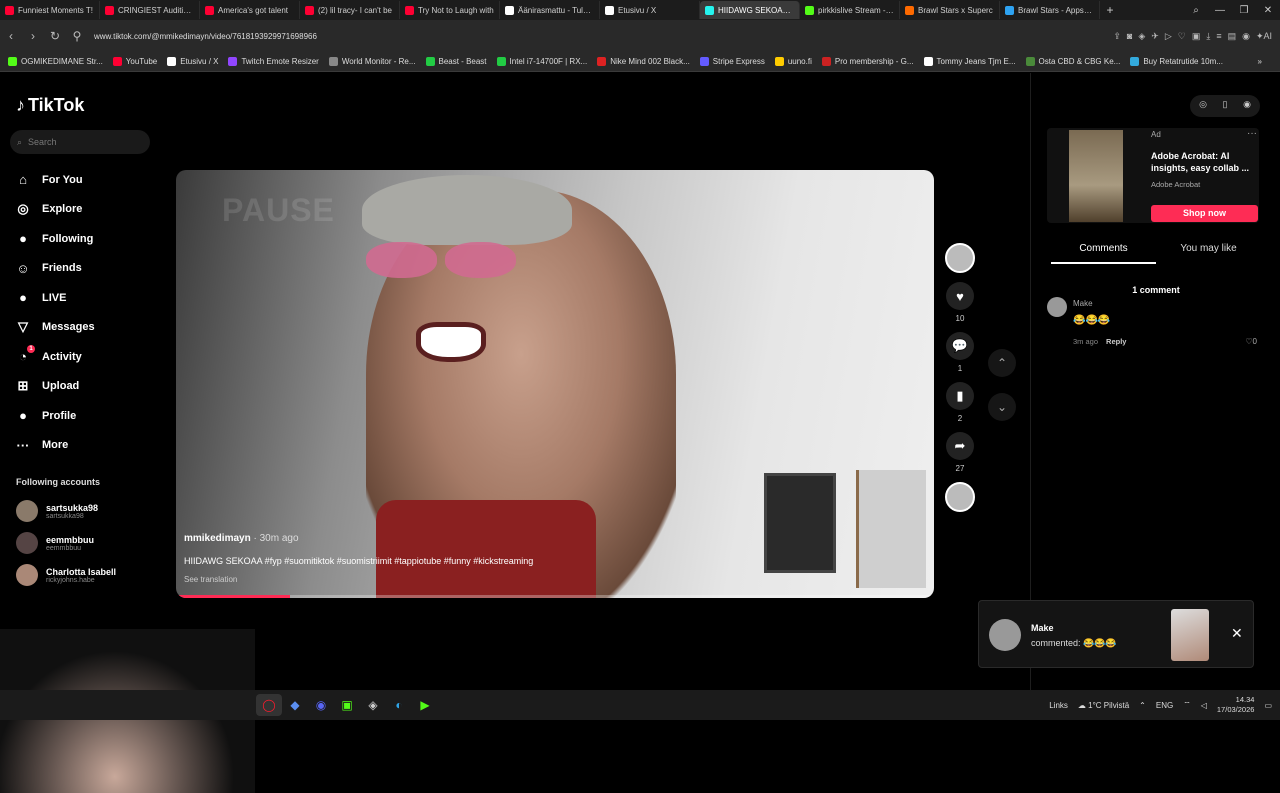  I want to click on menu-icon: ≡, so click(1218, 36).